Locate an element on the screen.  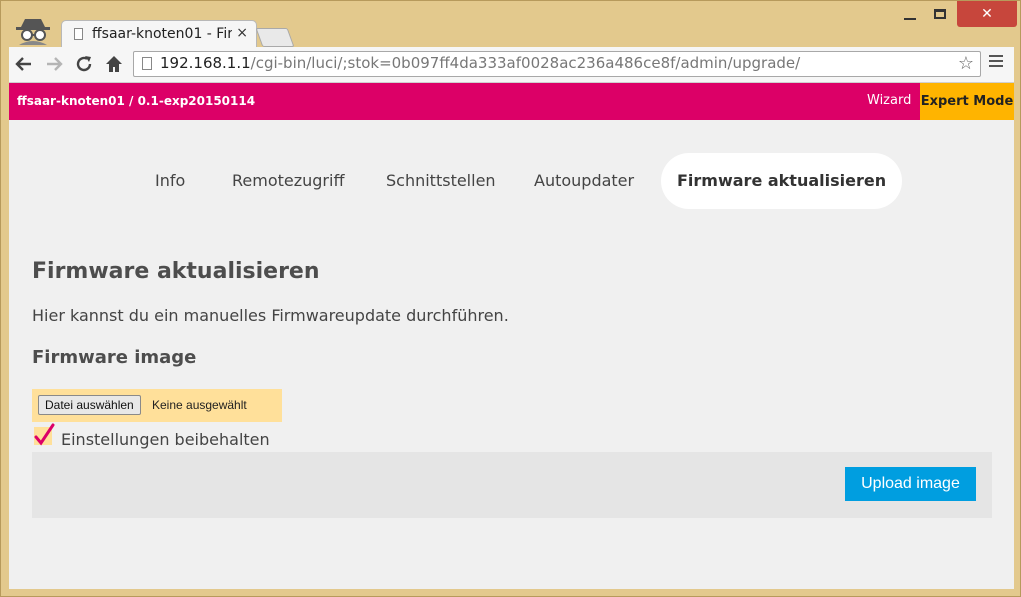
tab-autoupdater: Autoupdater is located at coordinates (584, 181).